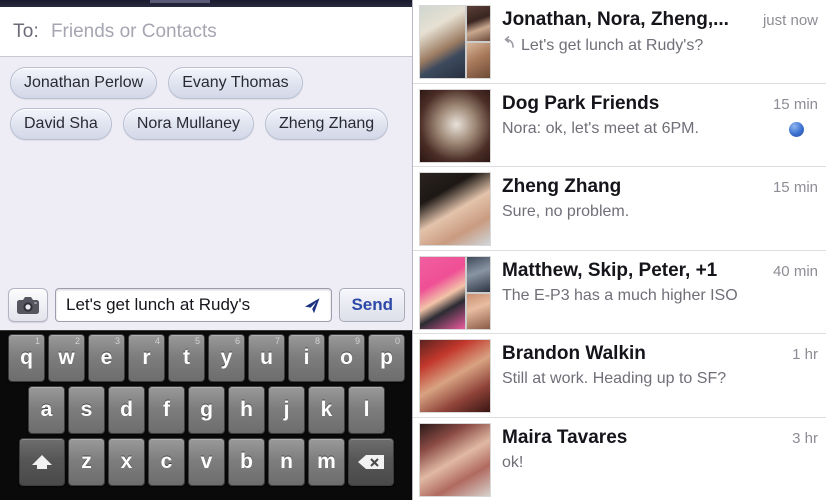 The width and height of the screenshot is (826, 500). I want to click on key-label: c, so click(166, 461).